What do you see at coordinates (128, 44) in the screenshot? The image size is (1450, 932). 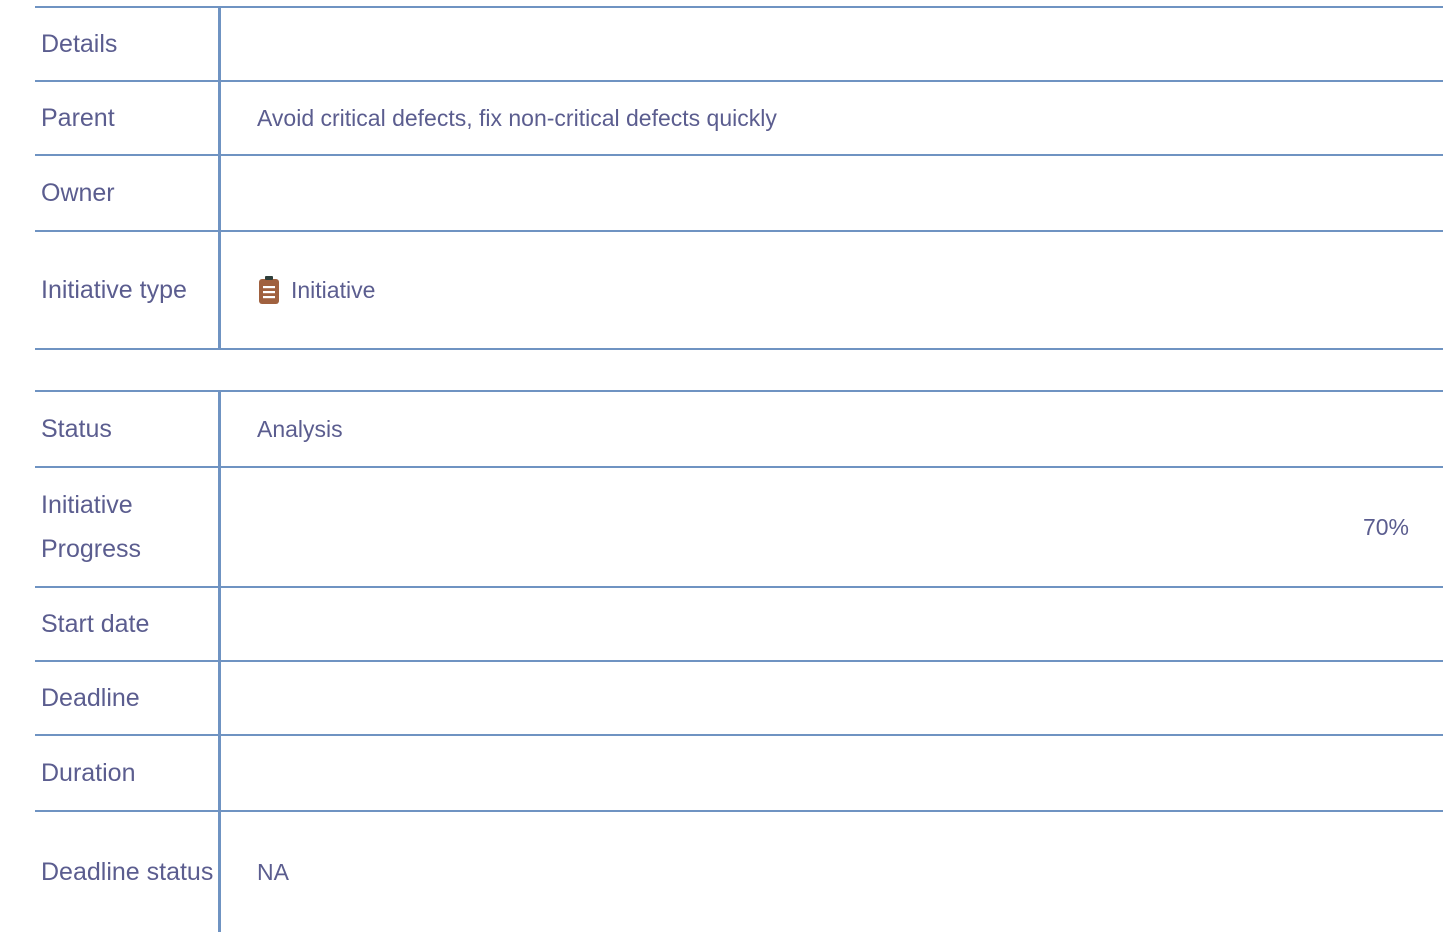 I see `details-label: Details` at bounding box center [128, 44].